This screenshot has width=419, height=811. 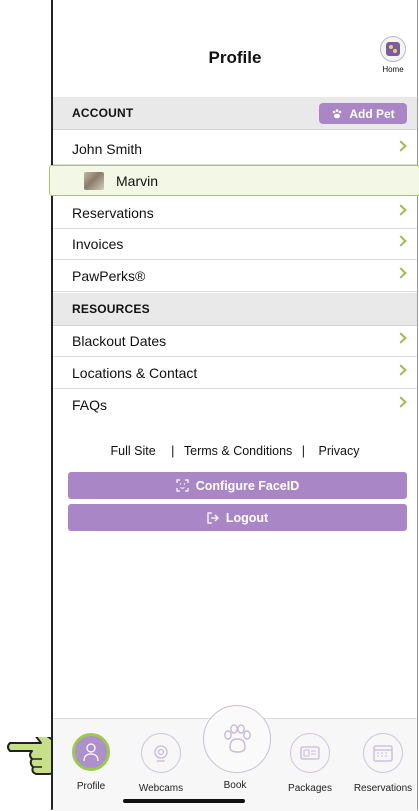 What do you see at coordinates (182, 485) in the screenshot?
I see `faceid-icon` at bounding box center [182, 485].